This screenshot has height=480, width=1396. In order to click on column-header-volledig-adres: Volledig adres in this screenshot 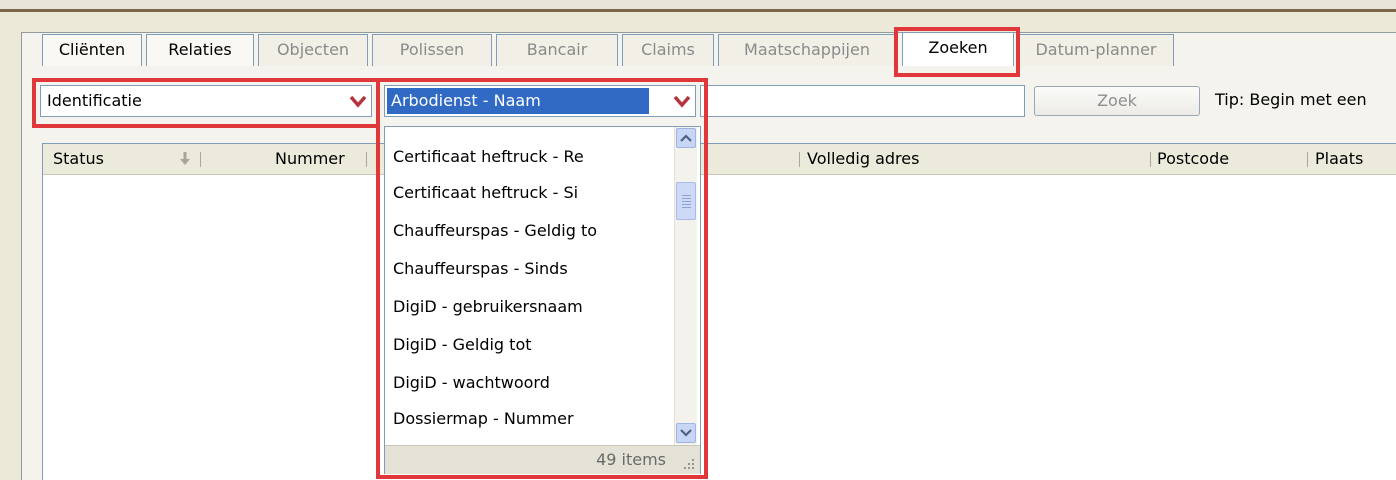, I will do `click(863, 159)`.